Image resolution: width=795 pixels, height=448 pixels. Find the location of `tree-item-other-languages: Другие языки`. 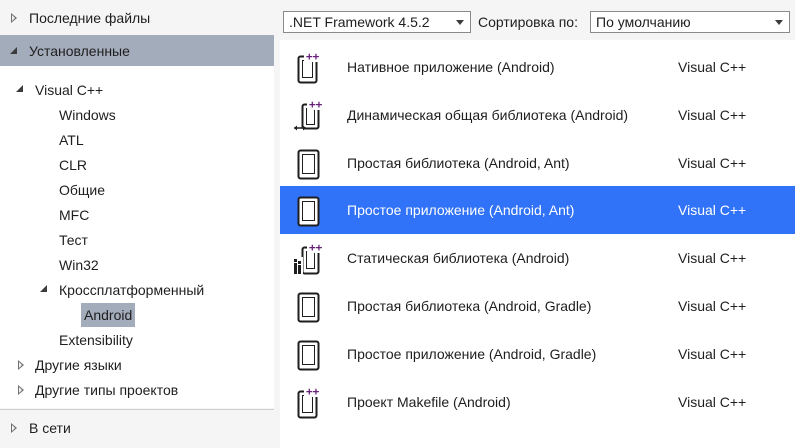

tree-item-other-languages: Другие языки is located at coordinates (78, 365).